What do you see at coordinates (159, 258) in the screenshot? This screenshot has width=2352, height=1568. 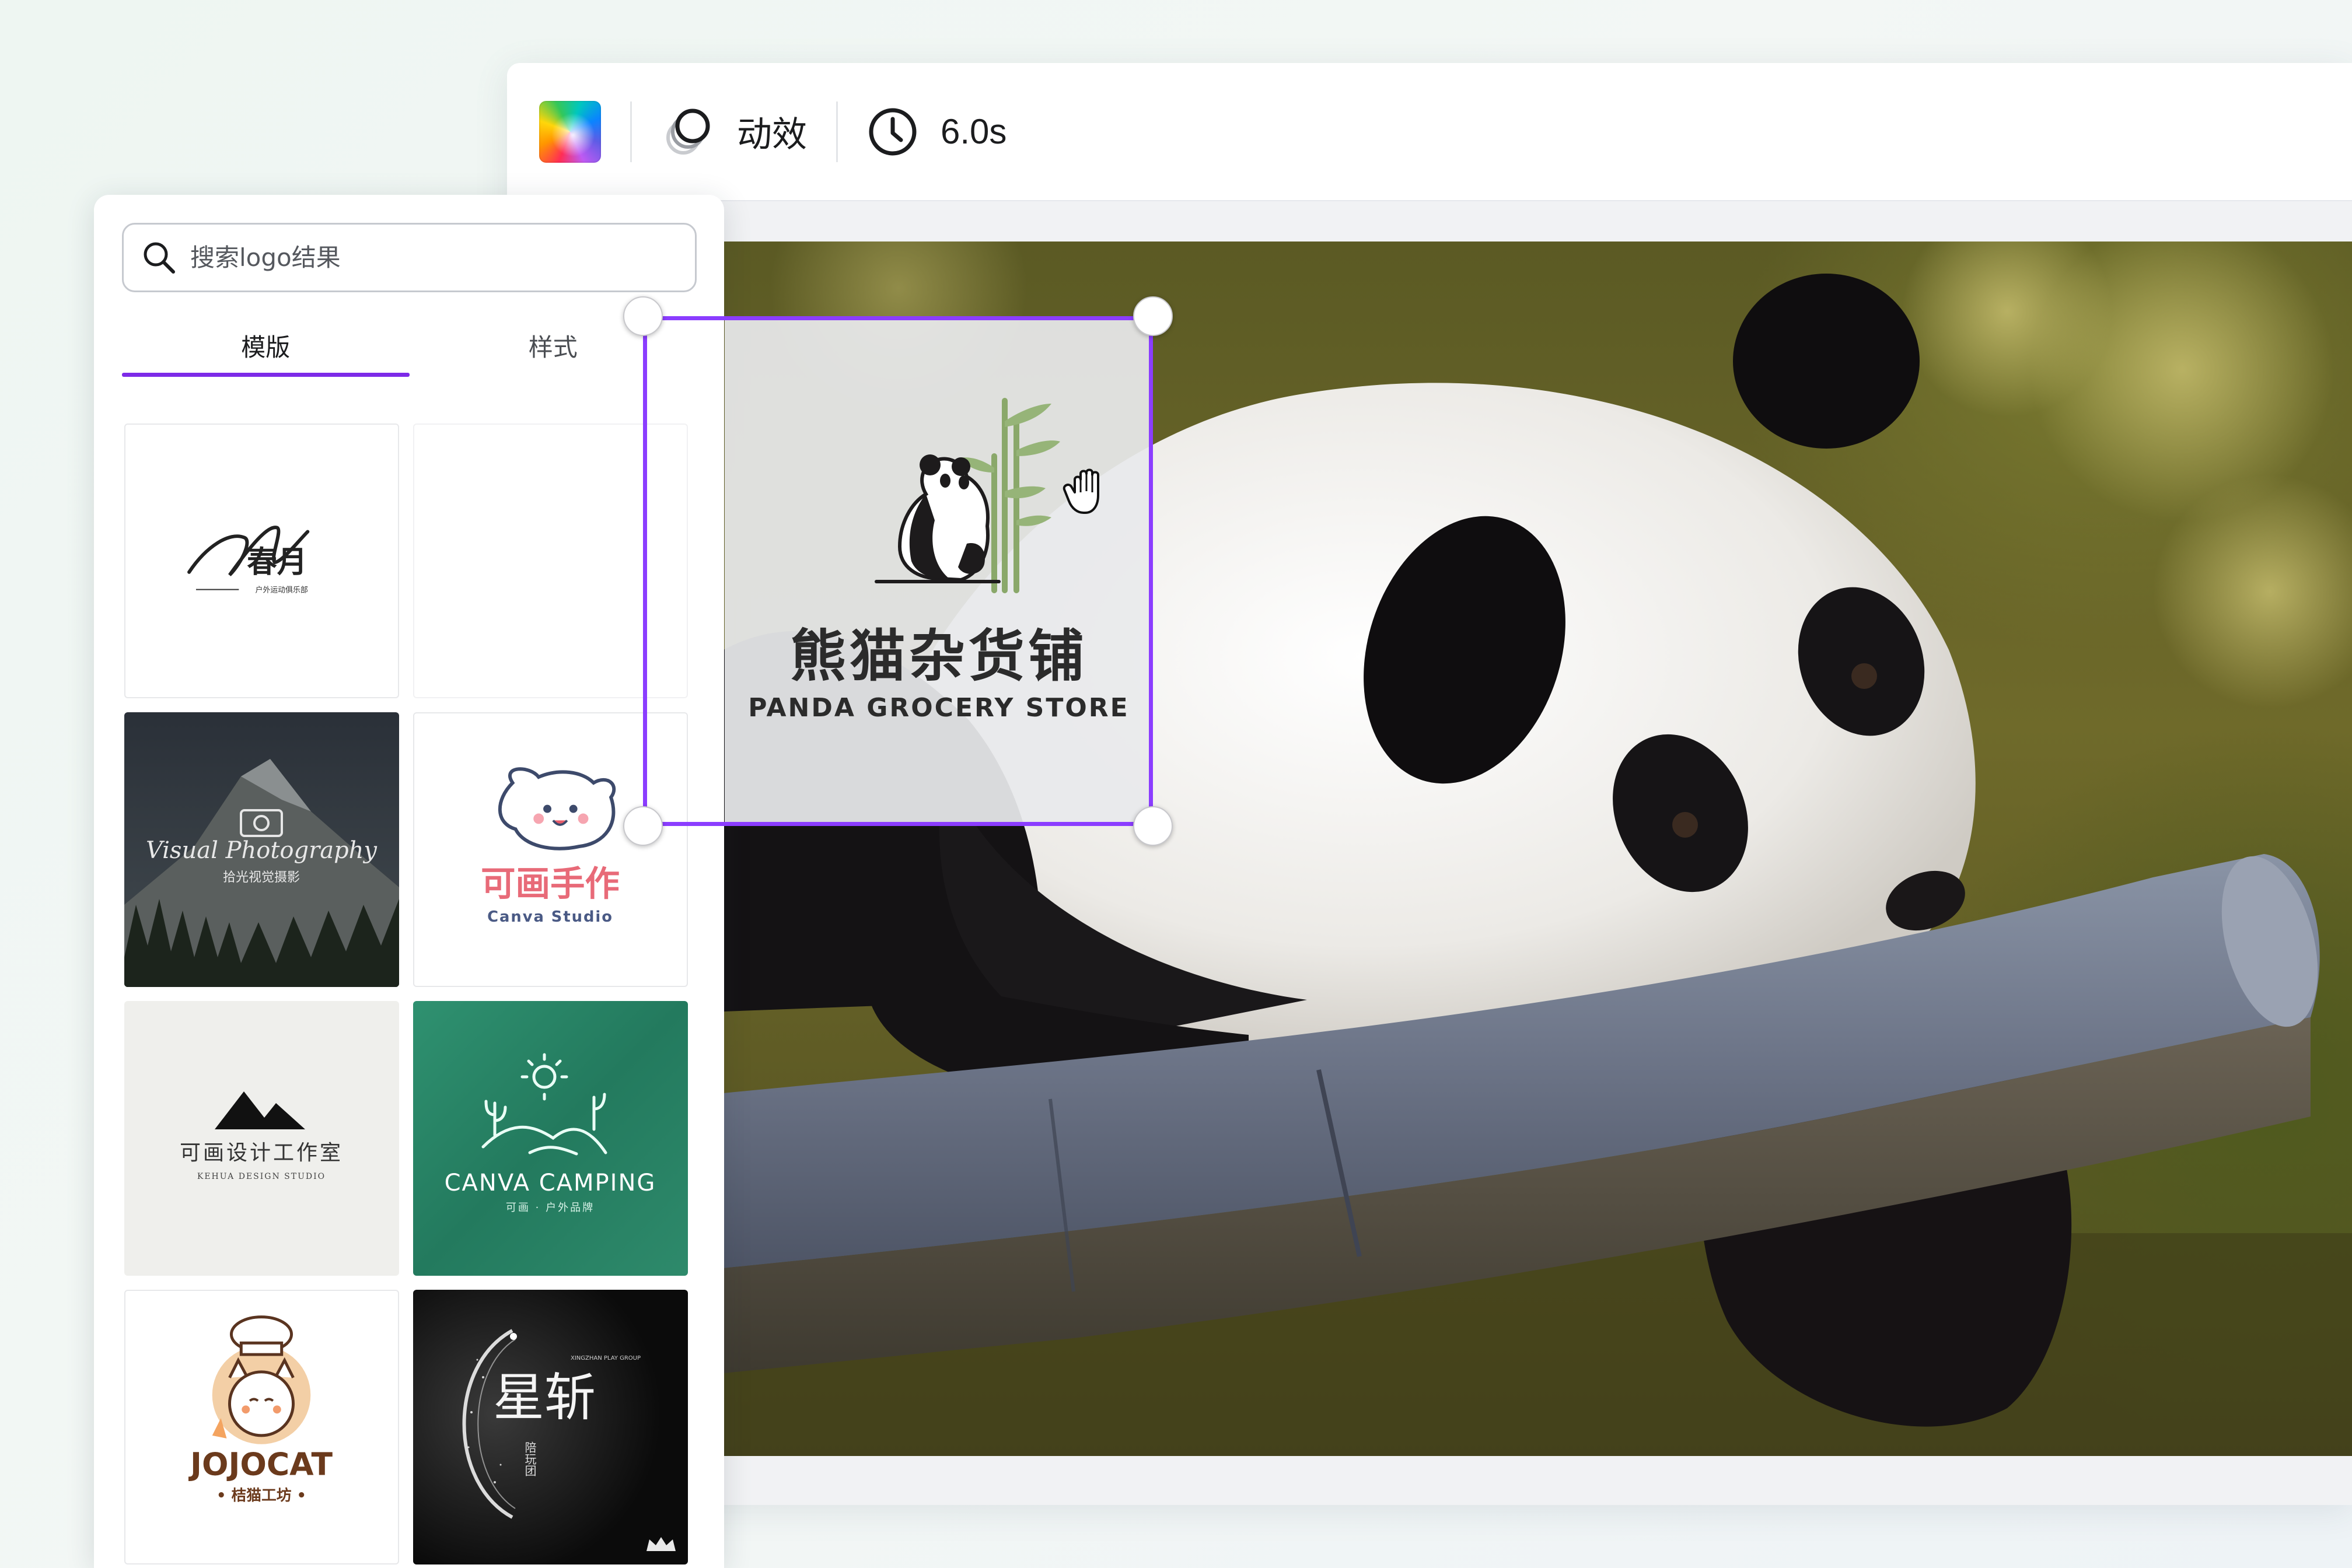 I see `search-icon` at bounding box center [159, 258].